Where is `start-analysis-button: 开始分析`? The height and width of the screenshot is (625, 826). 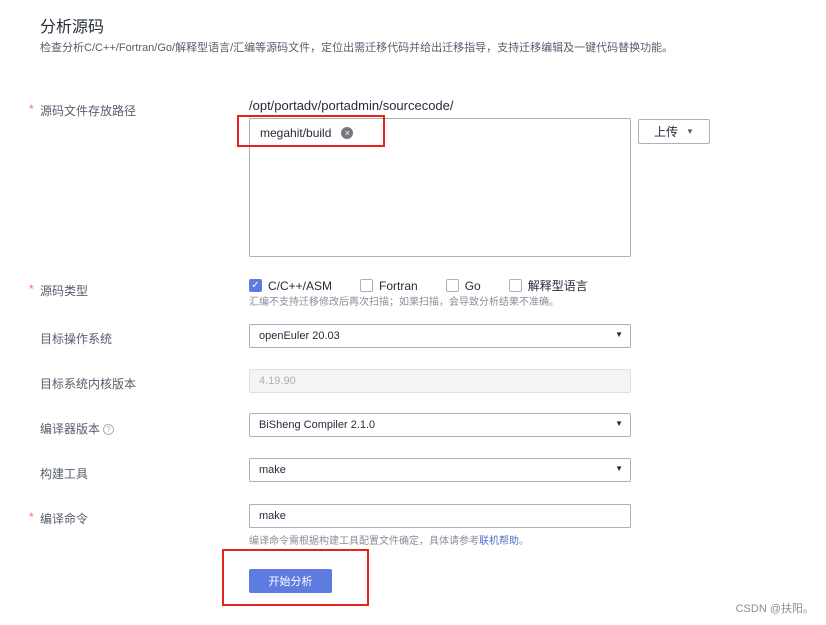
start-analysis-button: 开始分析 is located at coordinates (290, 581).